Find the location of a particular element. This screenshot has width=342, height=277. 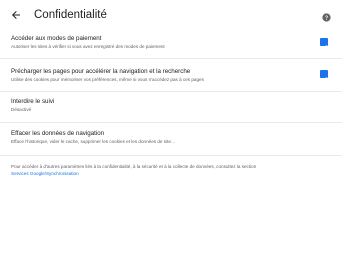

setting-do-not-track: Interdire le suivi Désactivé is located at coordinates (171, 107).